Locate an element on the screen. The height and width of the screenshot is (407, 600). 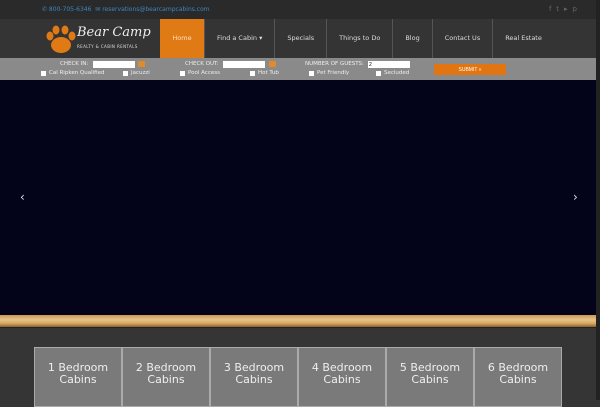
cabin-box-4: 4 Bedroom Cabins is located at coordinates (342, 377).